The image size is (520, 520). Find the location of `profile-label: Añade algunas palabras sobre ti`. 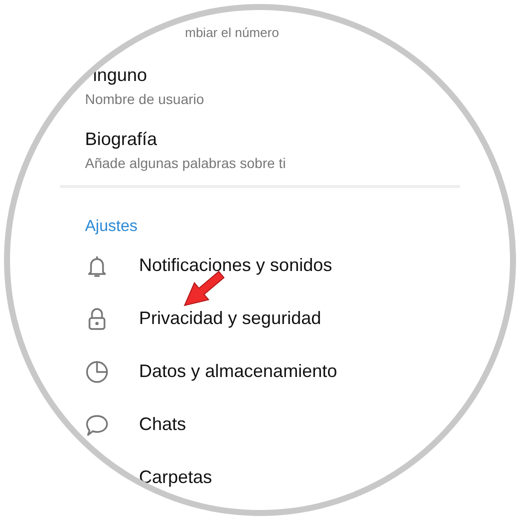

profile-label: Añade algunas palabras sobre ti is located at coordinates (185, 163).